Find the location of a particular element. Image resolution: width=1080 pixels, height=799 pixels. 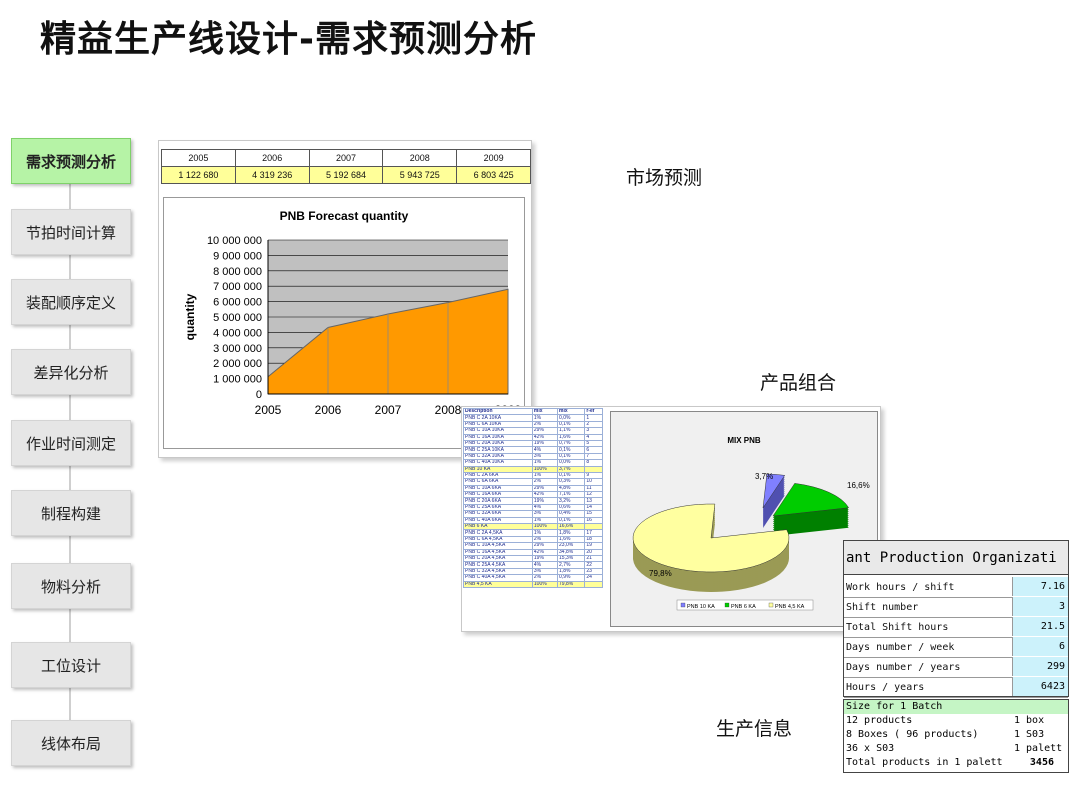

forecast-year: 2009 is located at coordinates (493, 158).